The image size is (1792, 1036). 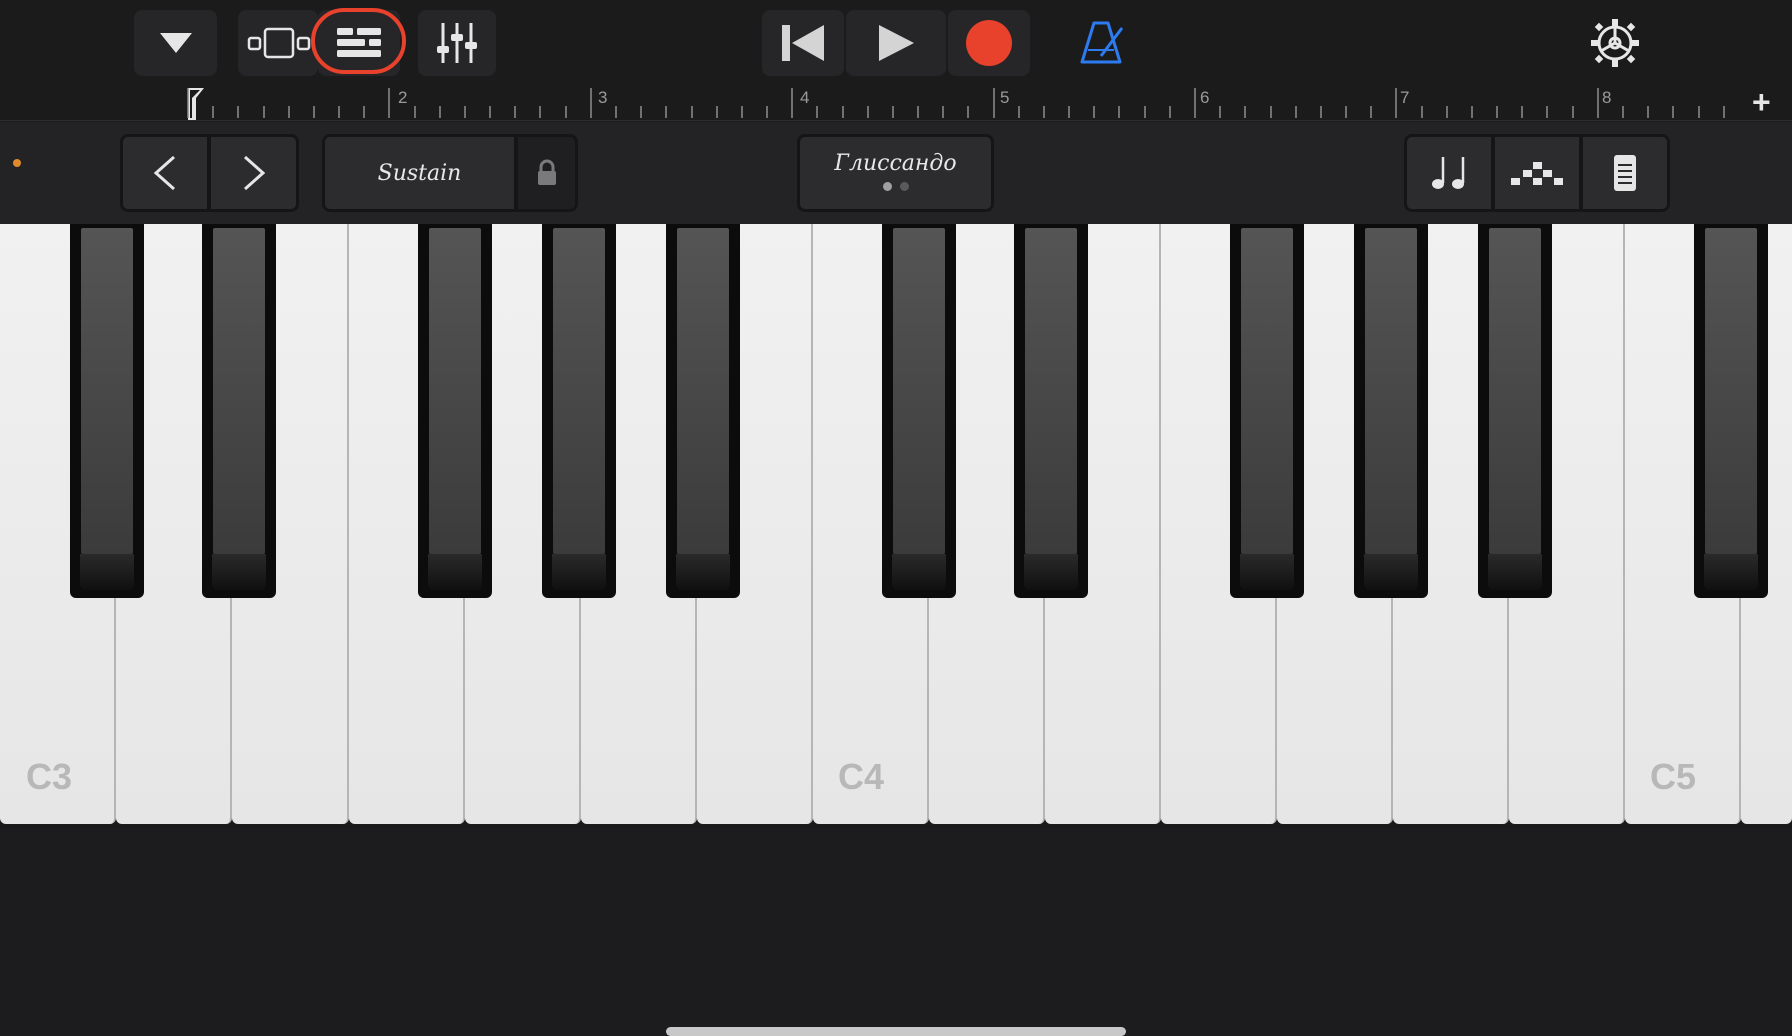 I want to click on bar-number: 8, so click(x=1607, y=97).